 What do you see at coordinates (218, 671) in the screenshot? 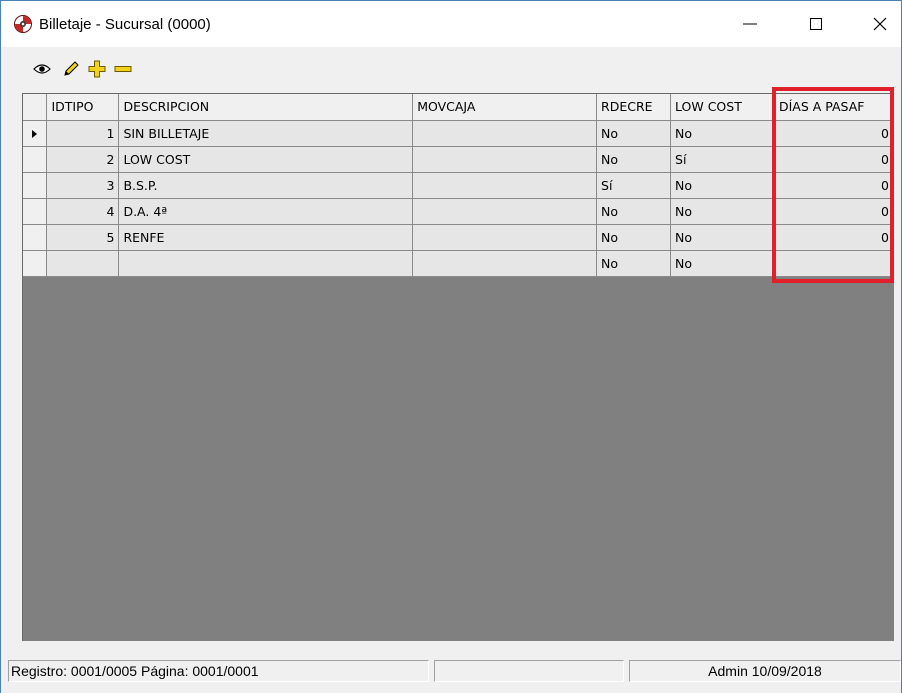
I see `status-record-panel: Registro: 0001/0005 Página: 0001/0001` at bounding box center [218, 671].